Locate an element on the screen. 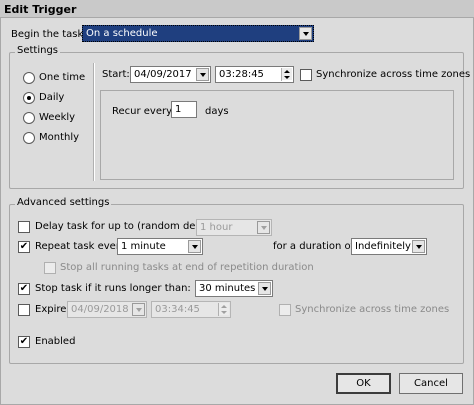  enabled-checkbox: ✔ is located at coordinates (24, 342).